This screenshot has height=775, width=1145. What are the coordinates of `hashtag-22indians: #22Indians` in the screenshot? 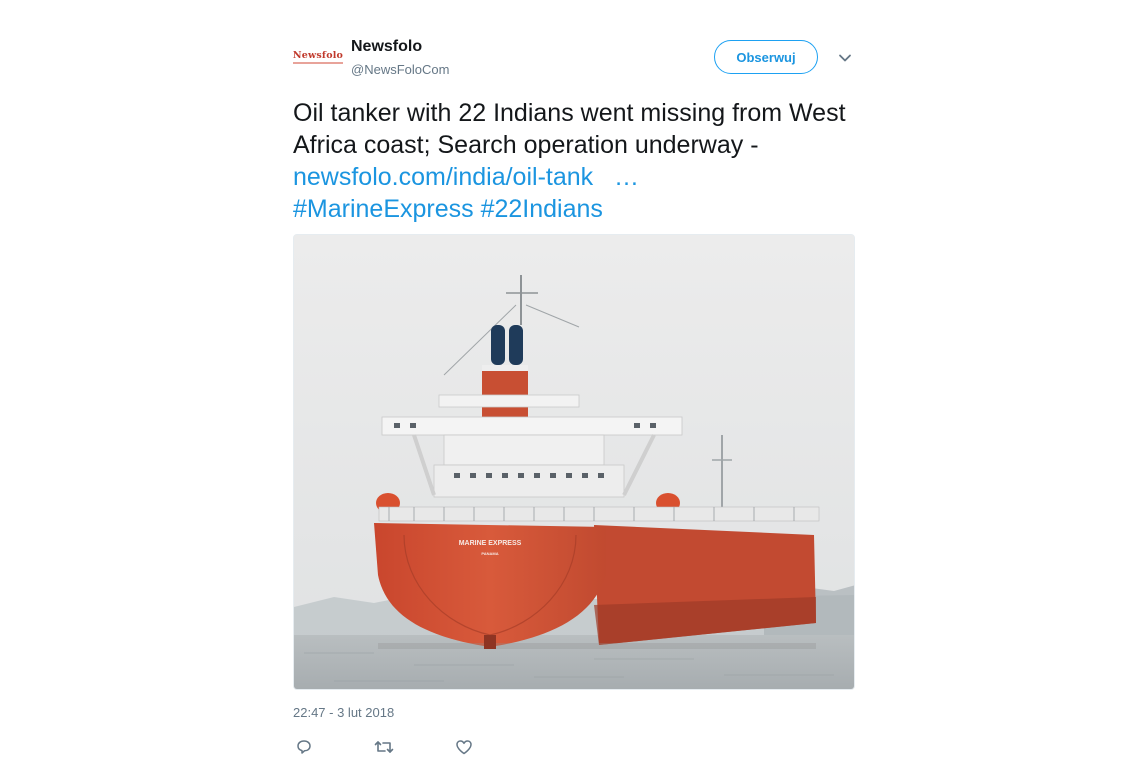 It's located at (542, 209).